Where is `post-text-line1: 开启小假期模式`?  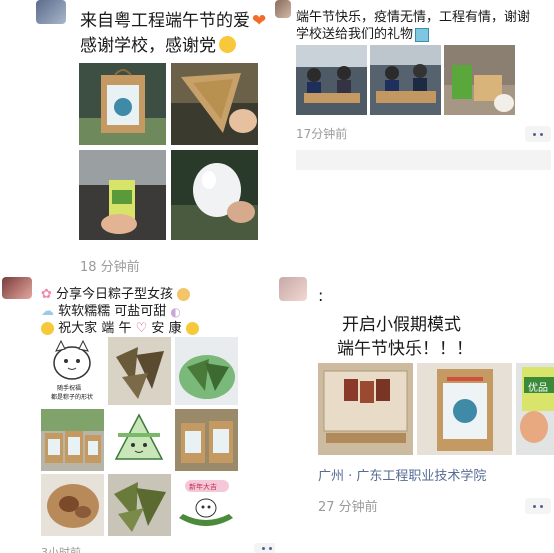 post-text-line1: 开启小假期模式 is located at coordinates (401, 325).